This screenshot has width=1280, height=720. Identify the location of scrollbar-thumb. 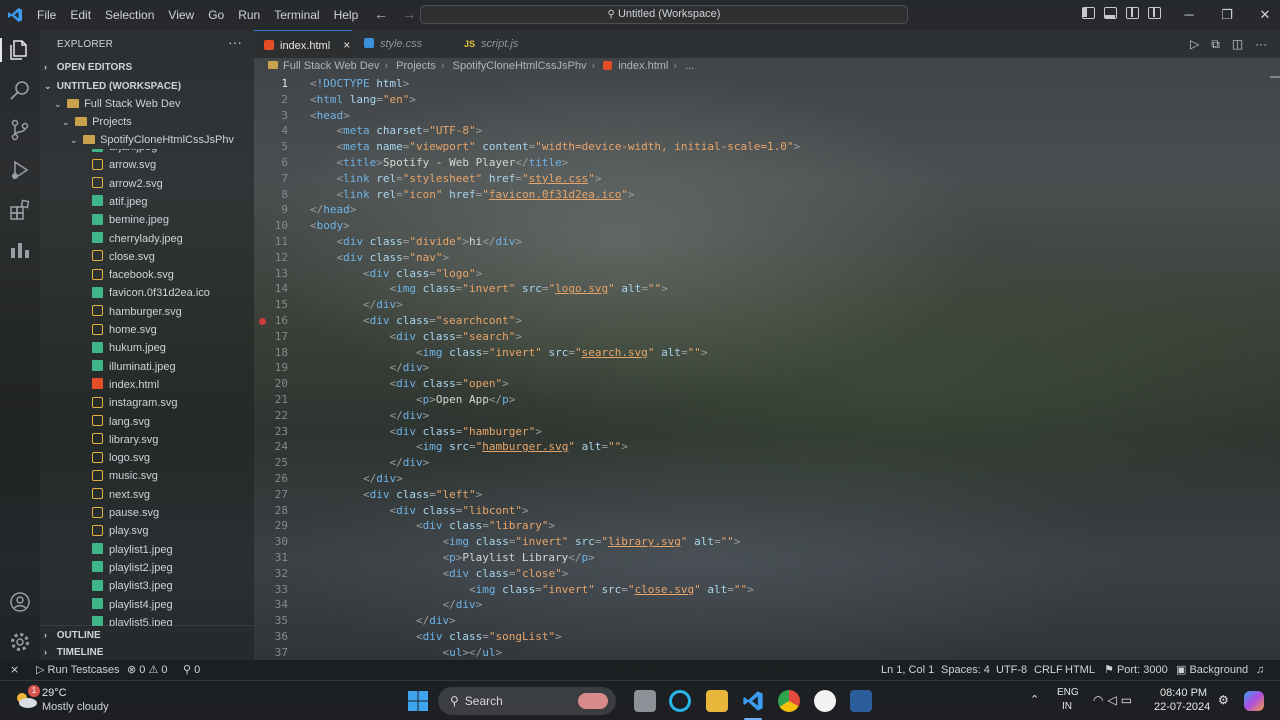
(1275, 77).